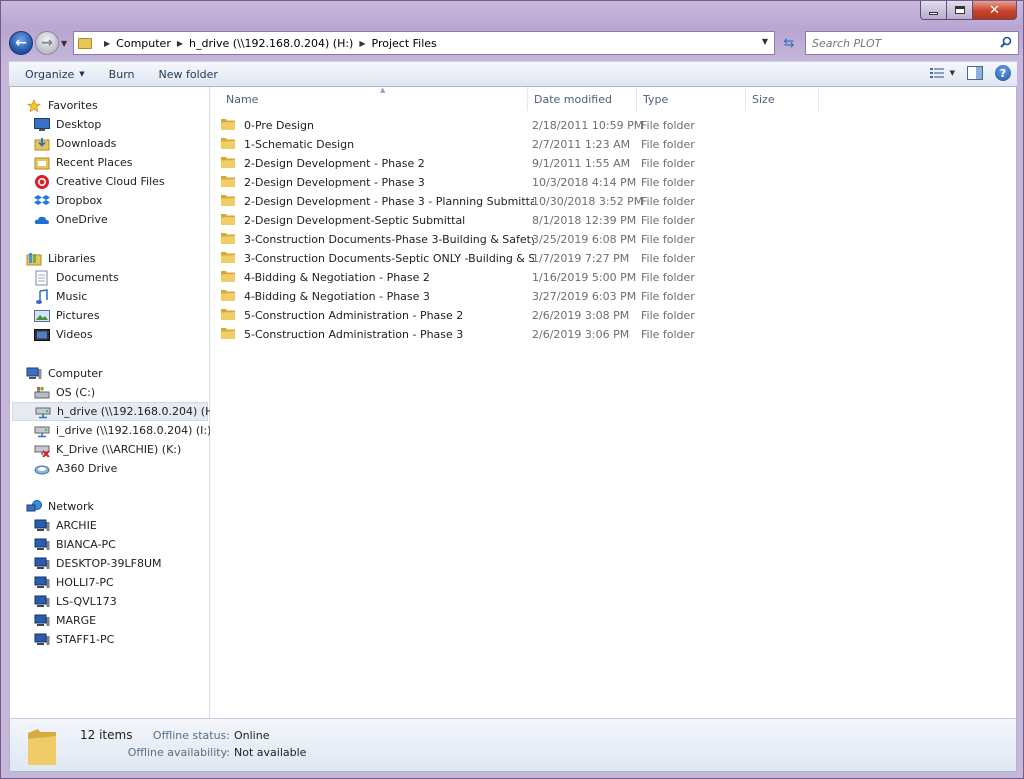  What do you see at coordinates (354, 334) in the screenshot?
I see `file-name: 5-Construction Administration - Phase 3` at bounding box center [354, 334].